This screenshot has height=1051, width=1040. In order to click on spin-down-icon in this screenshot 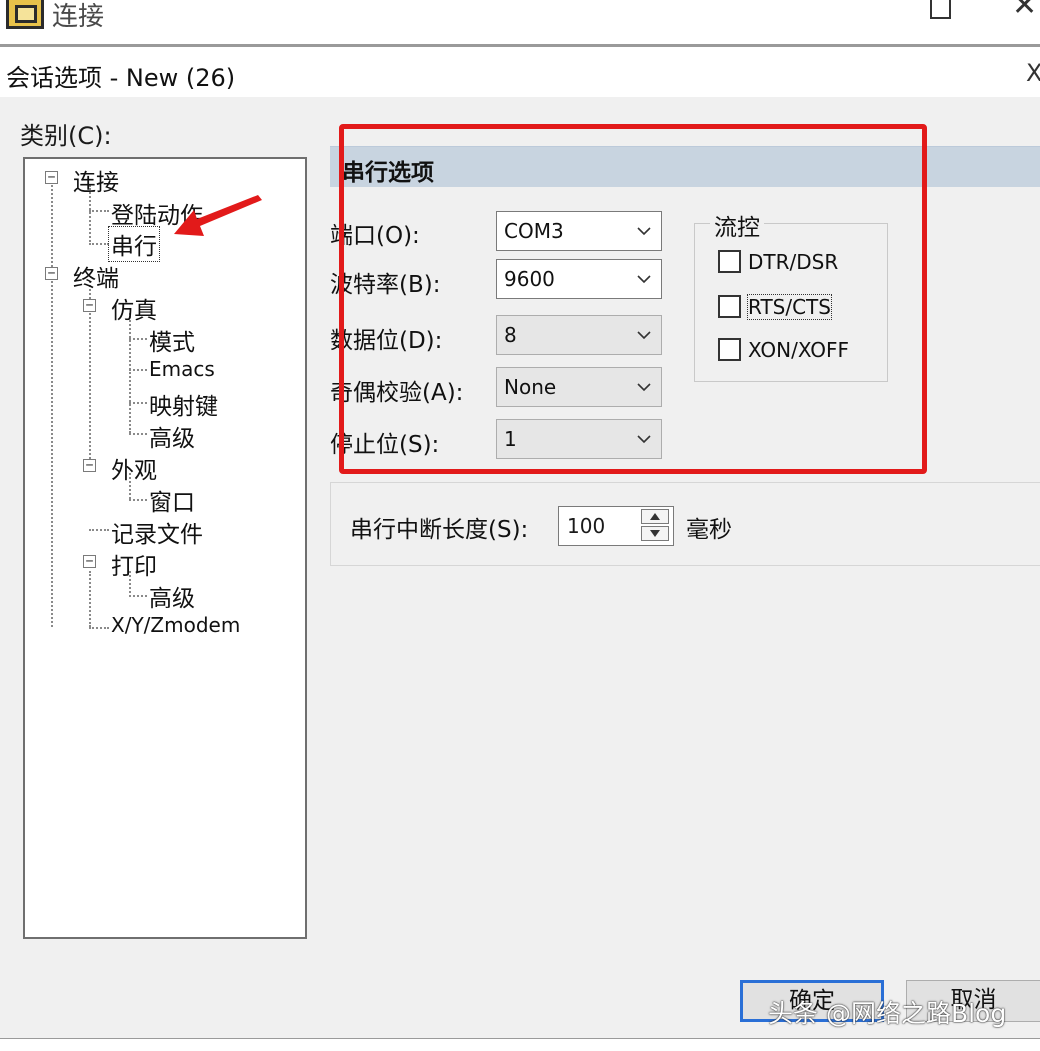, I will do `click(655, 533)`.